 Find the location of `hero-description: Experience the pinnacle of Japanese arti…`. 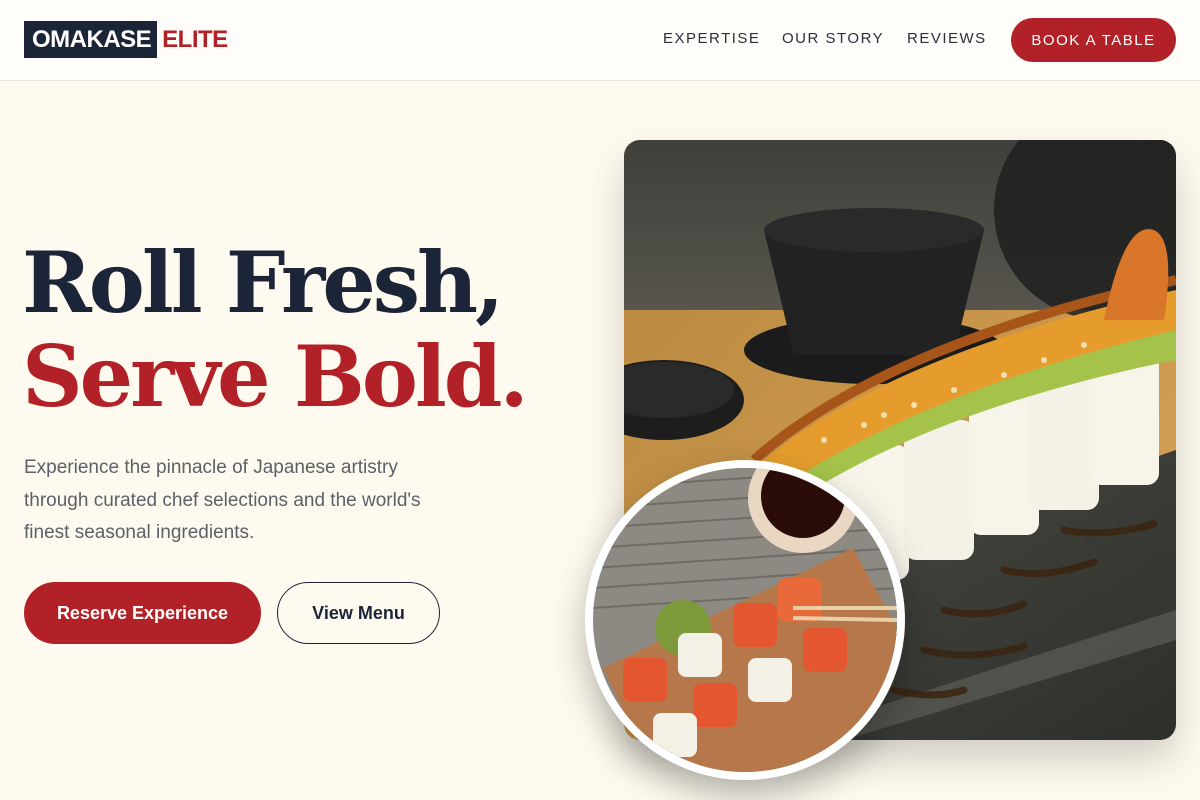

hero-description: Experience the pinnacle of Japanese arti… is located at coordinates (222, 500).